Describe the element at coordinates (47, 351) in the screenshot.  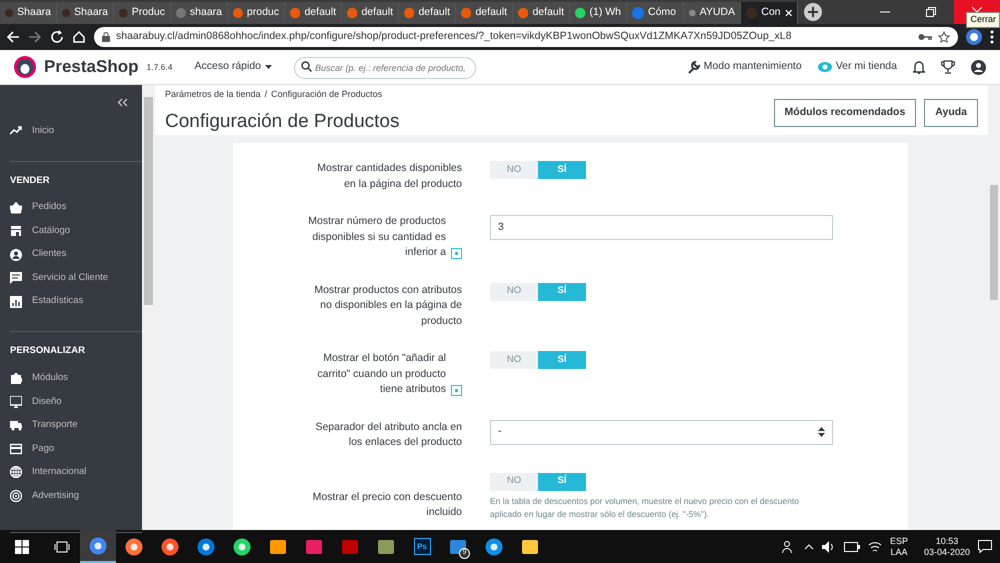
I see `section-heading: PERSONALIZAR` at that location.